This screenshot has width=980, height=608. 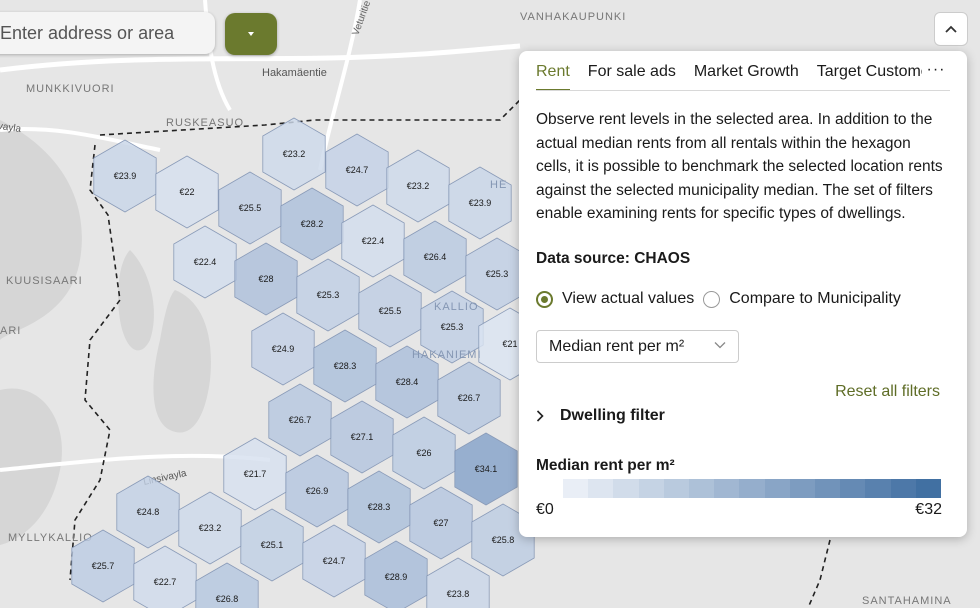 What do you see at coordinates (928, 509) in the screenshot?
I see `legend-max-value: €32` at bounding box center [928, 509].